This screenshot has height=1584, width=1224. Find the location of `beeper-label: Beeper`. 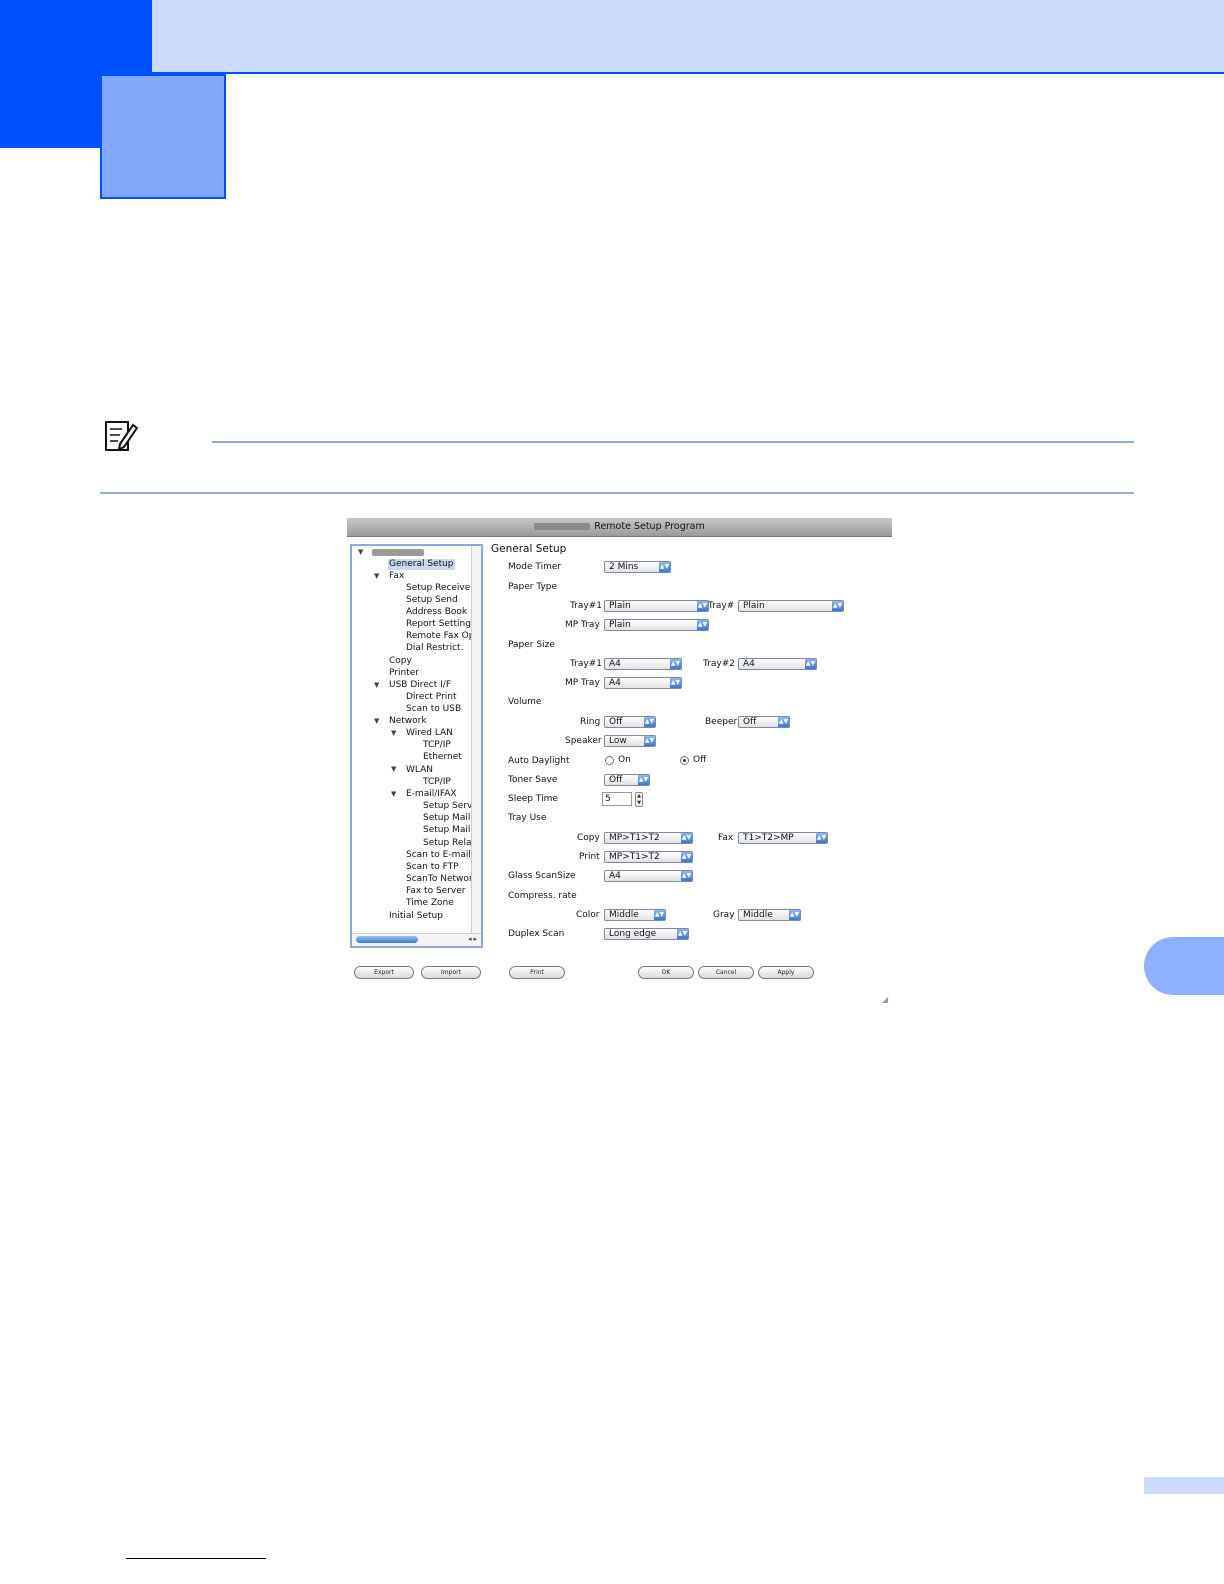

beeper-label: Beeper is located at coordinates (721, 722).